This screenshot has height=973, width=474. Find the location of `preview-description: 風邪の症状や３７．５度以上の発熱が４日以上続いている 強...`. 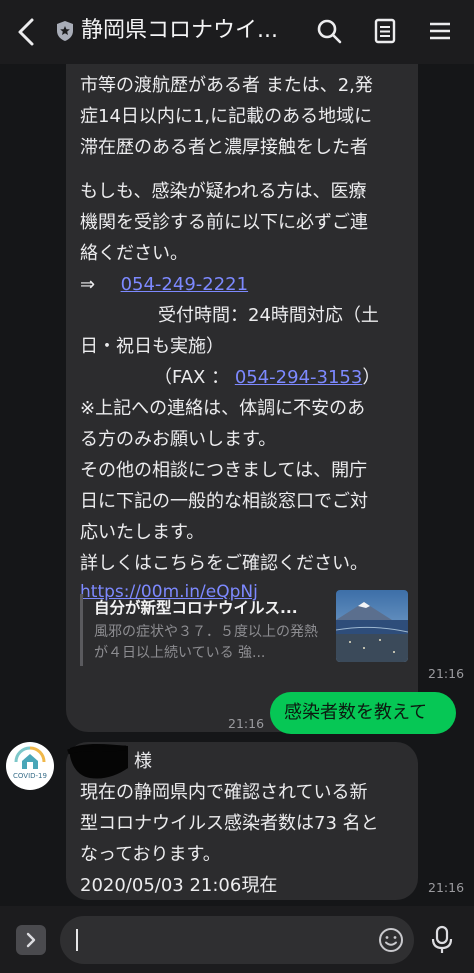

preview-description: 風邪の症状や３７．５度以上の発熱が４日以上続いている 強... is located at coordinates (206, 642).